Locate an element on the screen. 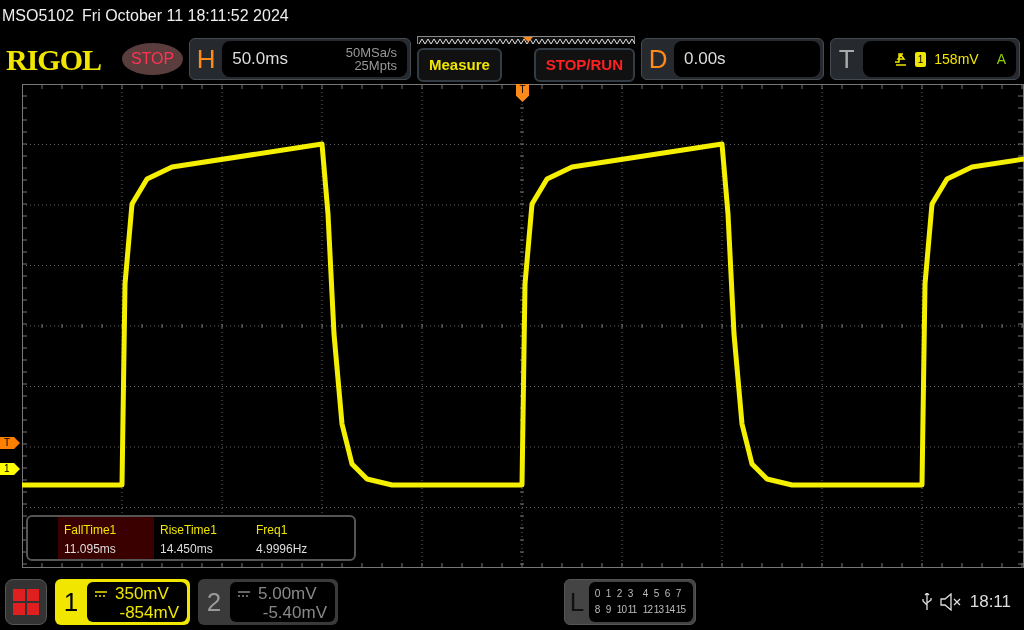 The image size is (1024, 630). digital-channel-number: 6 is located at coordinates (667, 594).